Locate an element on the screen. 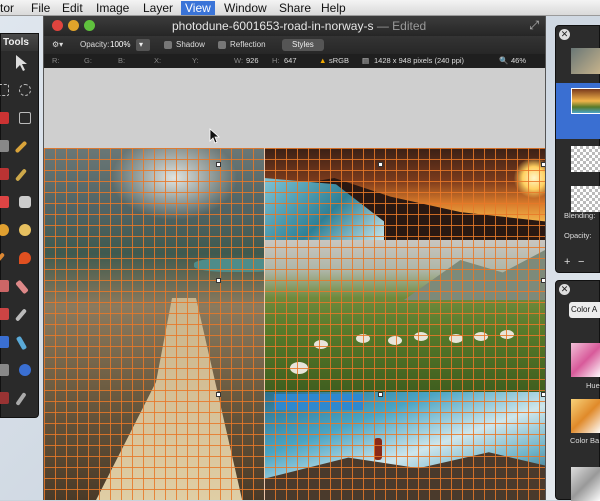 The width and height of the screenshot is (600, 501). transform-handle-right-top is located at coordinates (543, 164).